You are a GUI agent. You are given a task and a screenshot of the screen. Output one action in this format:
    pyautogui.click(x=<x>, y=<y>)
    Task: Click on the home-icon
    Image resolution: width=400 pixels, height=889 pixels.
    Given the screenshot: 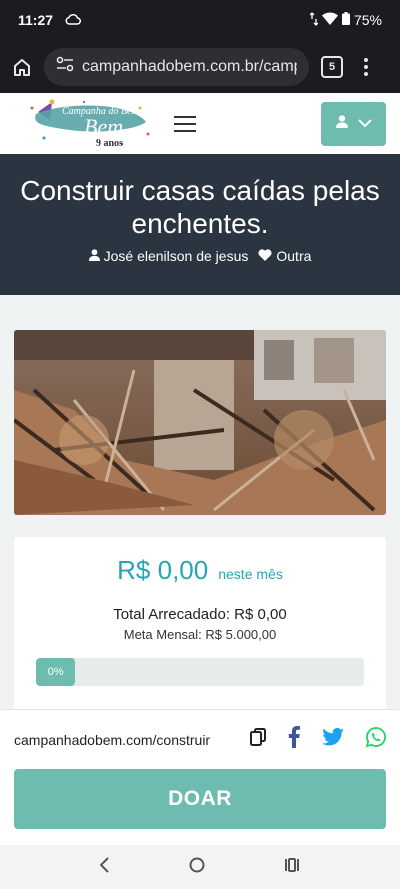 What is the action you would take?
    pyautogui.click(x=22, y=67)
    